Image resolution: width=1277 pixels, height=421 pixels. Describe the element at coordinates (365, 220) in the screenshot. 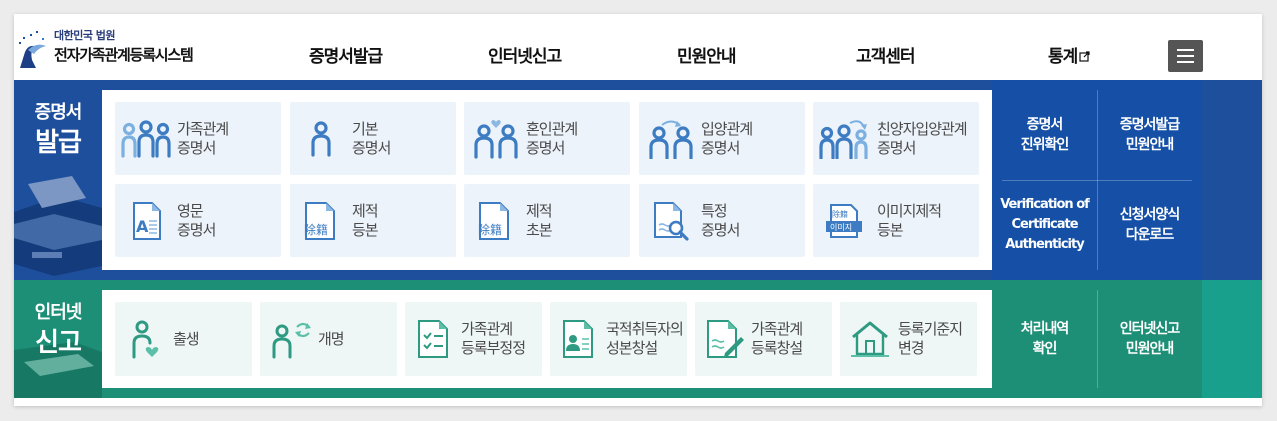

I see `certificate-removed-transcript-label: 제적 등본` at that location.